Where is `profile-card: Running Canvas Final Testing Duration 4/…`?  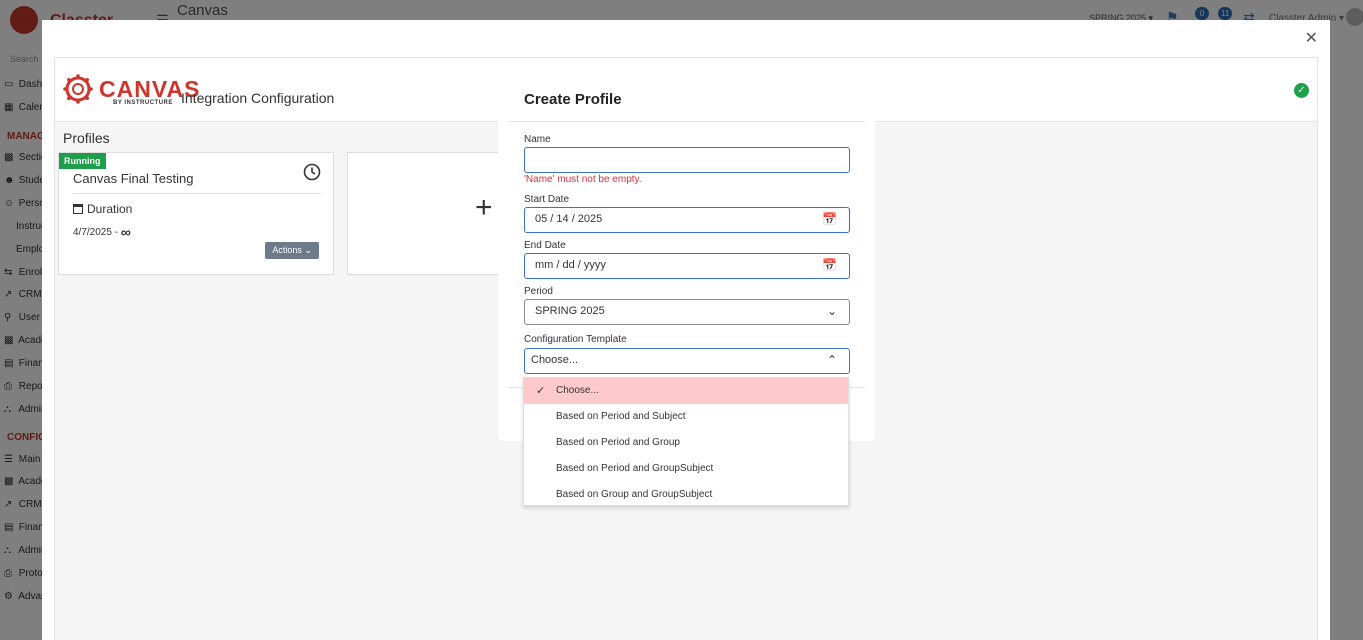 profile-card: Running Canvas Final Testing Duration 4/… is located at coordinates (196, 213).